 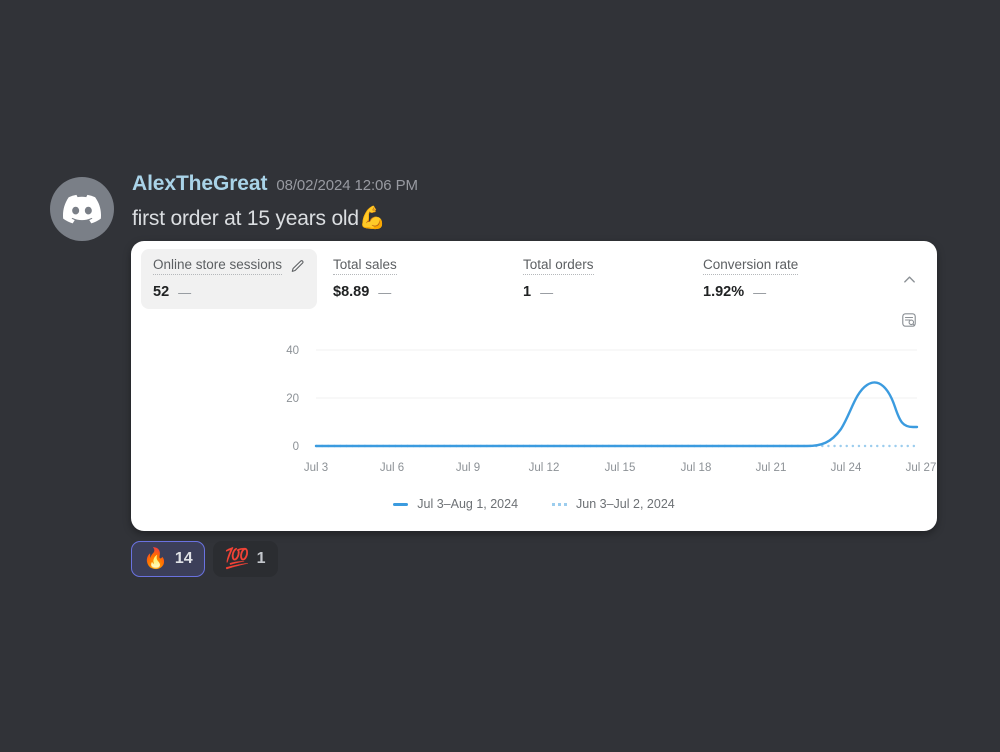 I want to click on message-username: AlexTheGreat, so click(x=199, y=184).